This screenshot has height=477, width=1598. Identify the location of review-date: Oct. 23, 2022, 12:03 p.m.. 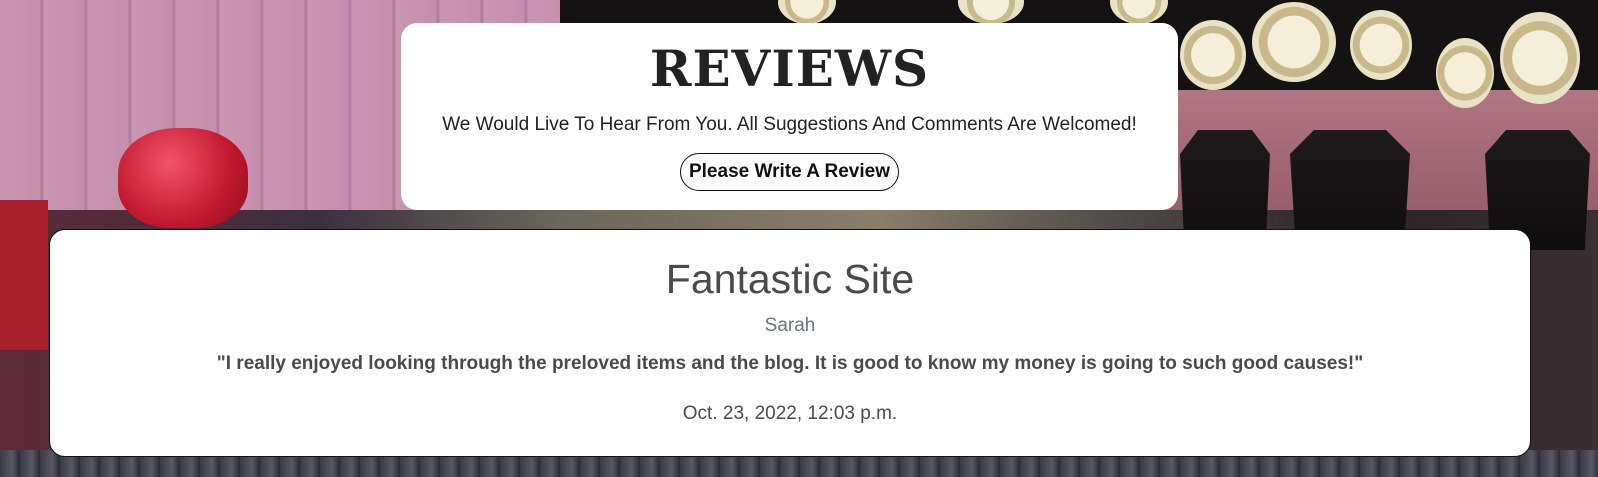
(790, 413).